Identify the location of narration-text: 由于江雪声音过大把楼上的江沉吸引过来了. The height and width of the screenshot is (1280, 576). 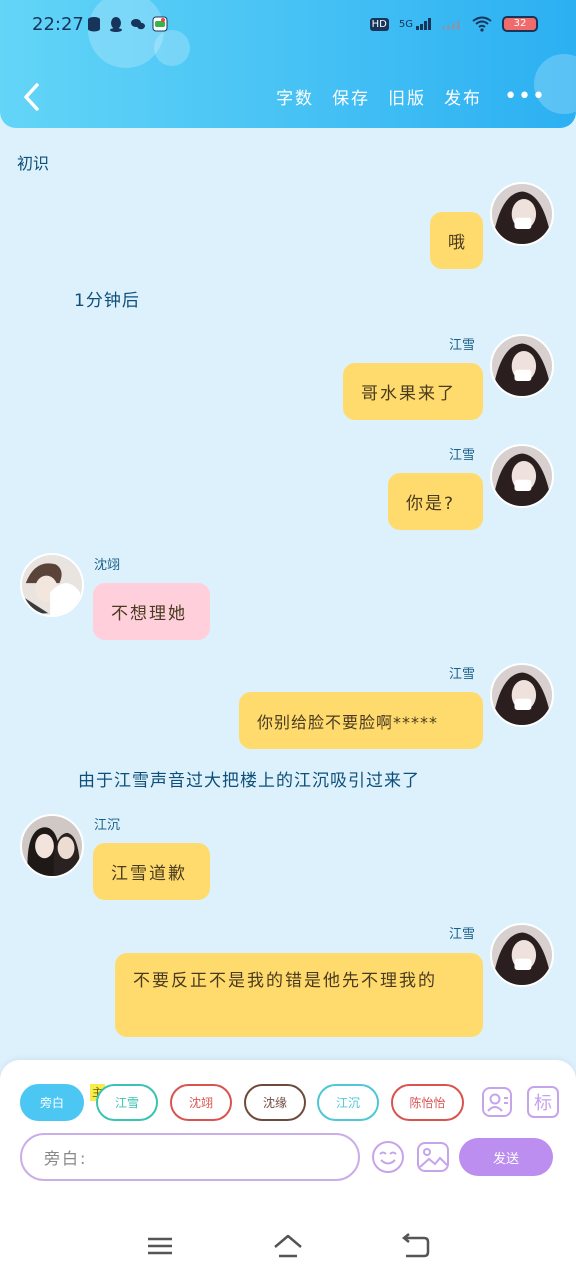
(249, 781).